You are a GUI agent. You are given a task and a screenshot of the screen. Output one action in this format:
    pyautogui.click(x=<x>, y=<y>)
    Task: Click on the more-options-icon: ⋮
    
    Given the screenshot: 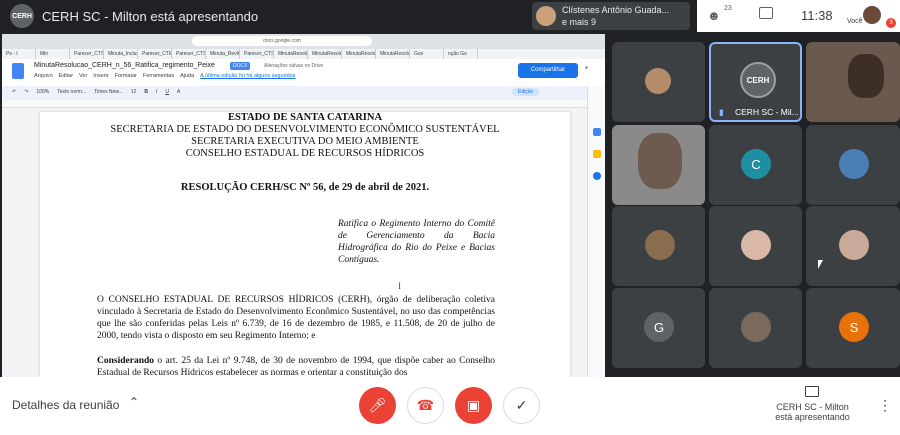 What is the action you would take?
    pyautogui.click(x=885, y=405)
    